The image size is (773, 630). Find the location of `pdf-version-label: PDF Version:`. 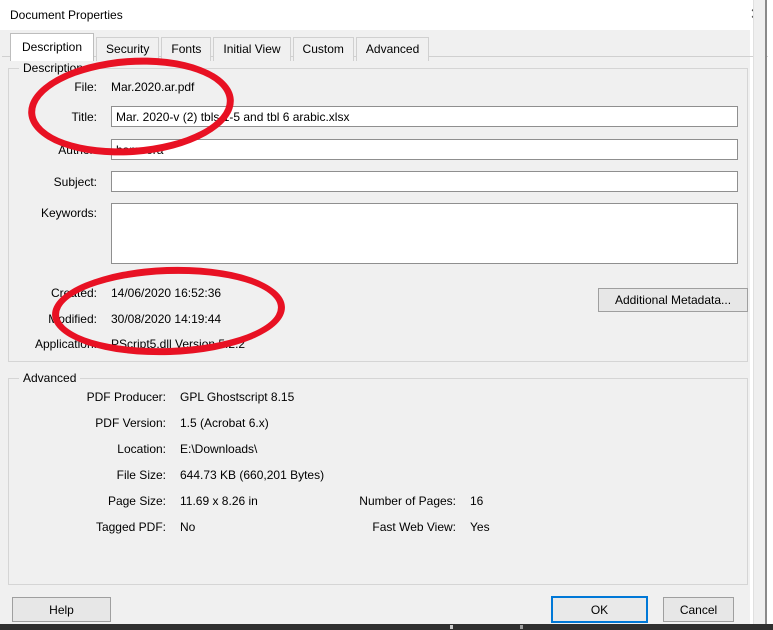

pdf-version-label: PDF Version: is located at coordinates (130, 423).